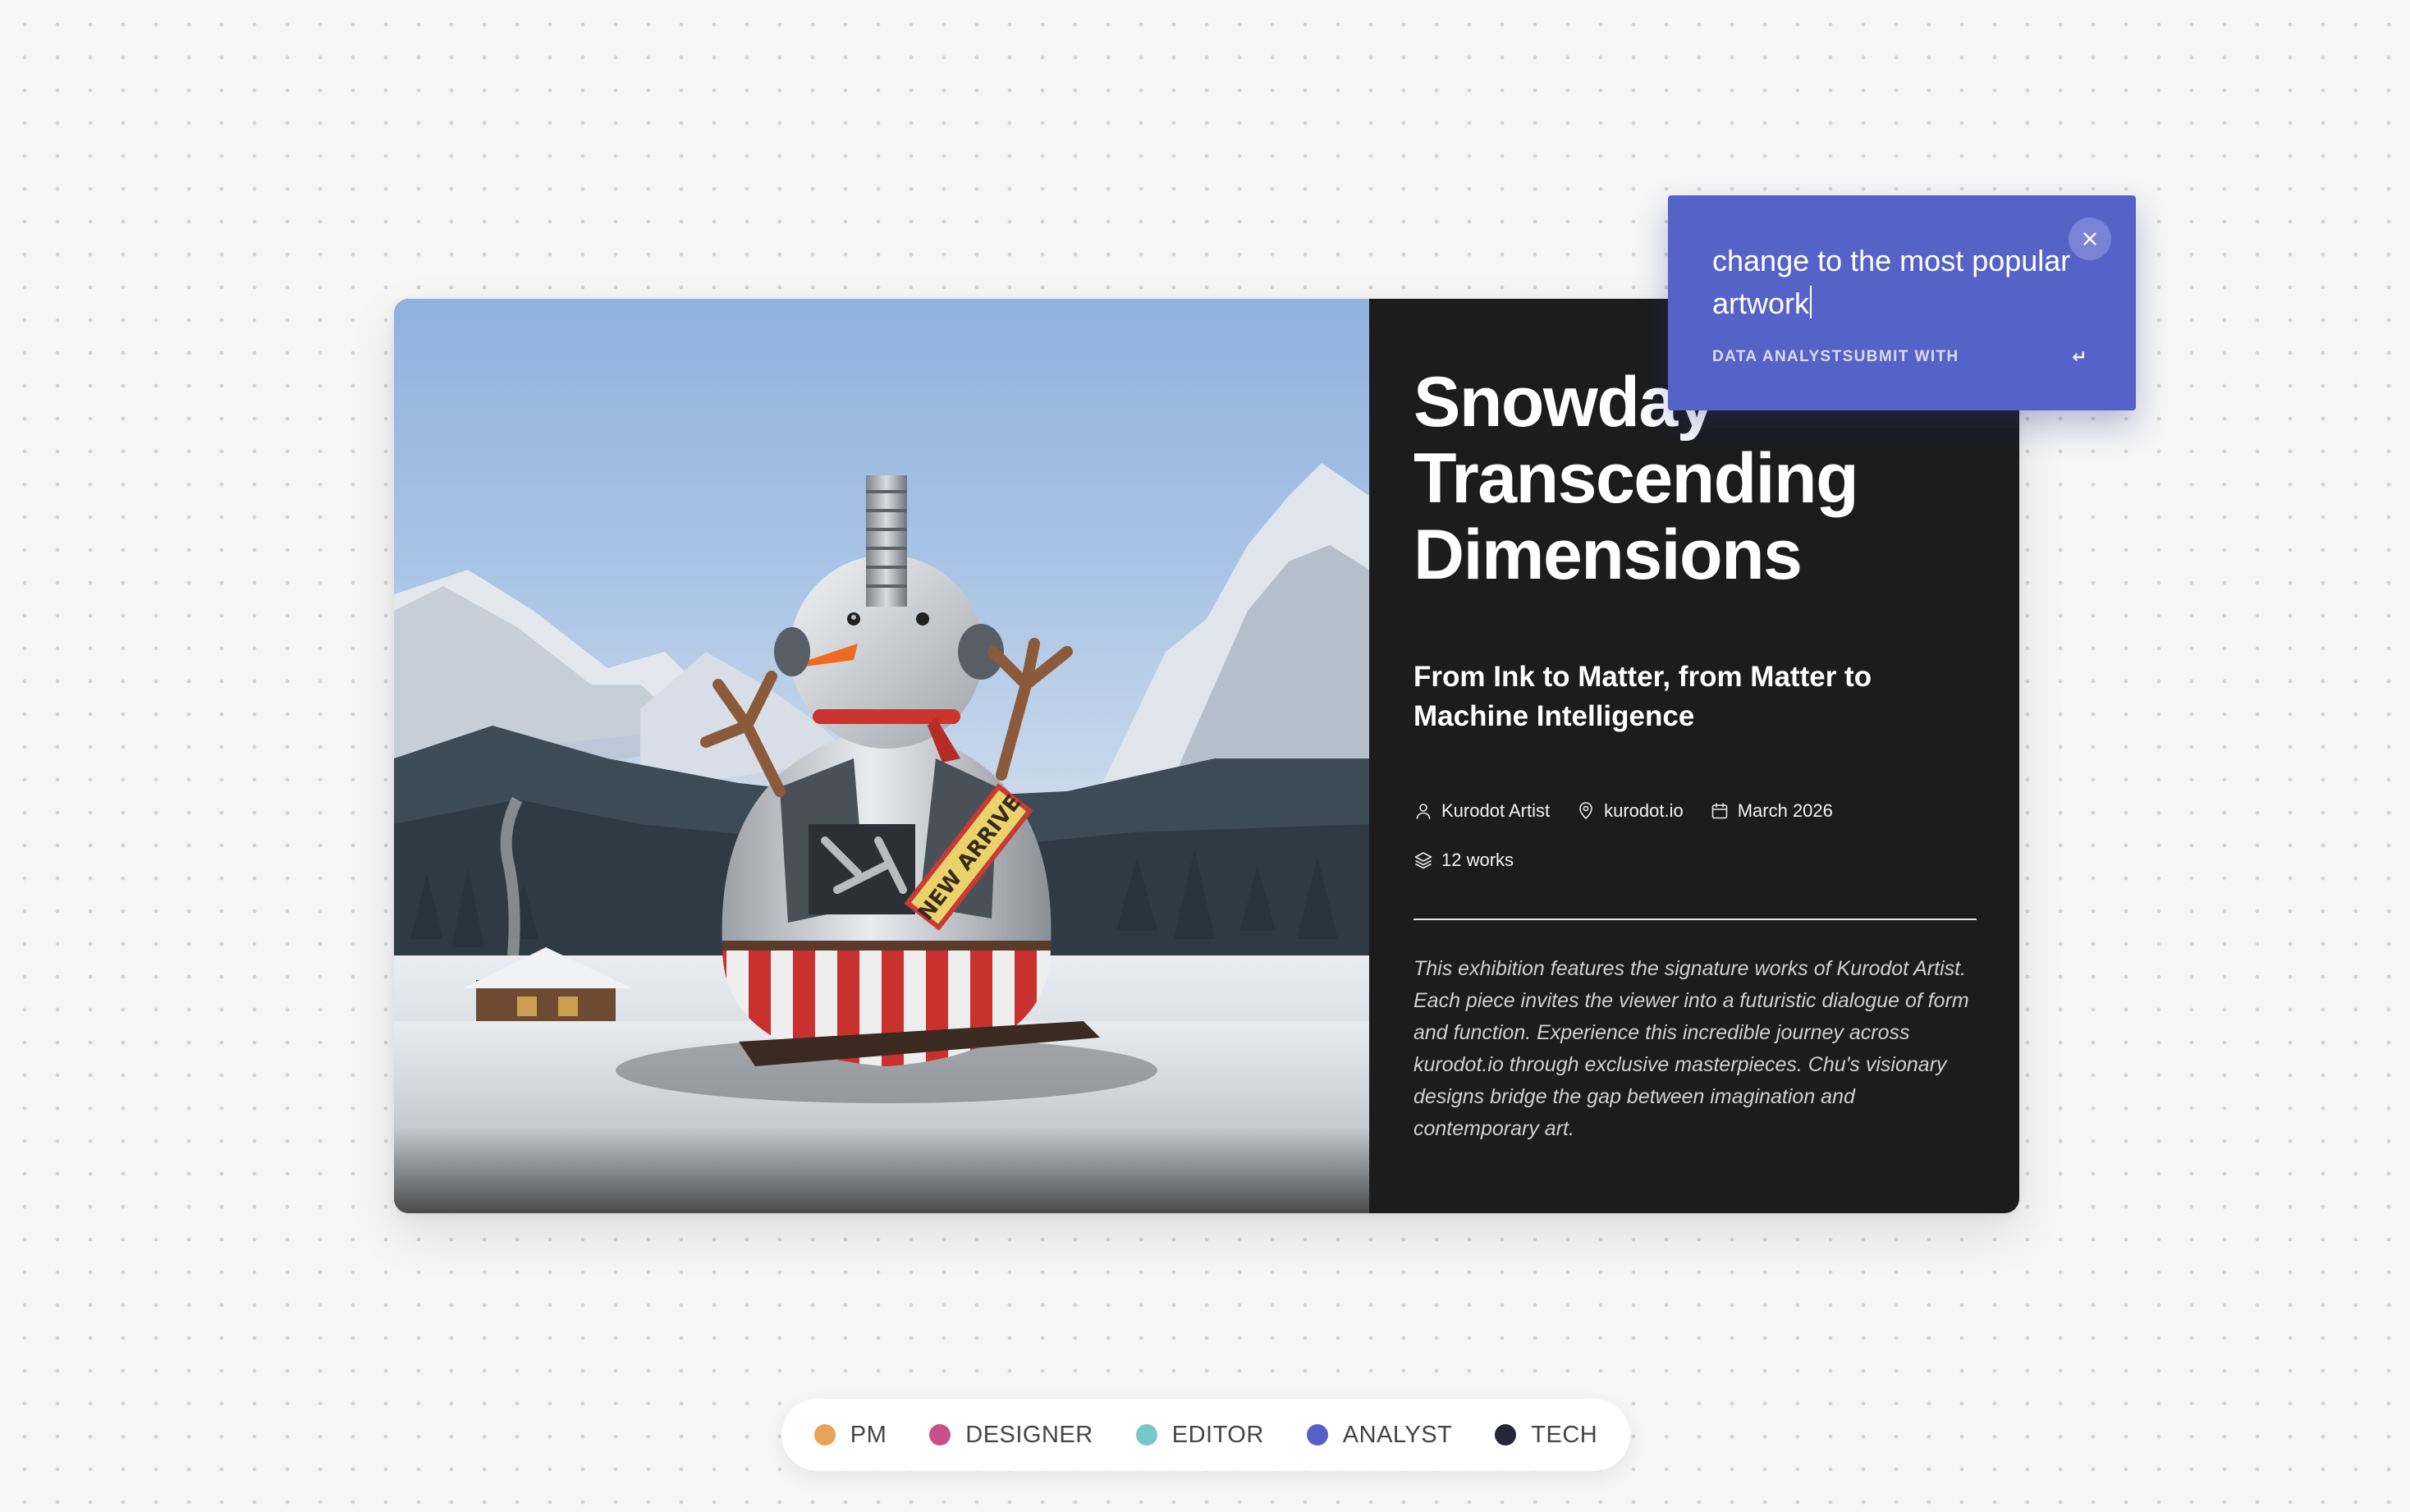  Describe the element at coordinates (1695, 919) in the screenshot. I see `content-divider` at that location.